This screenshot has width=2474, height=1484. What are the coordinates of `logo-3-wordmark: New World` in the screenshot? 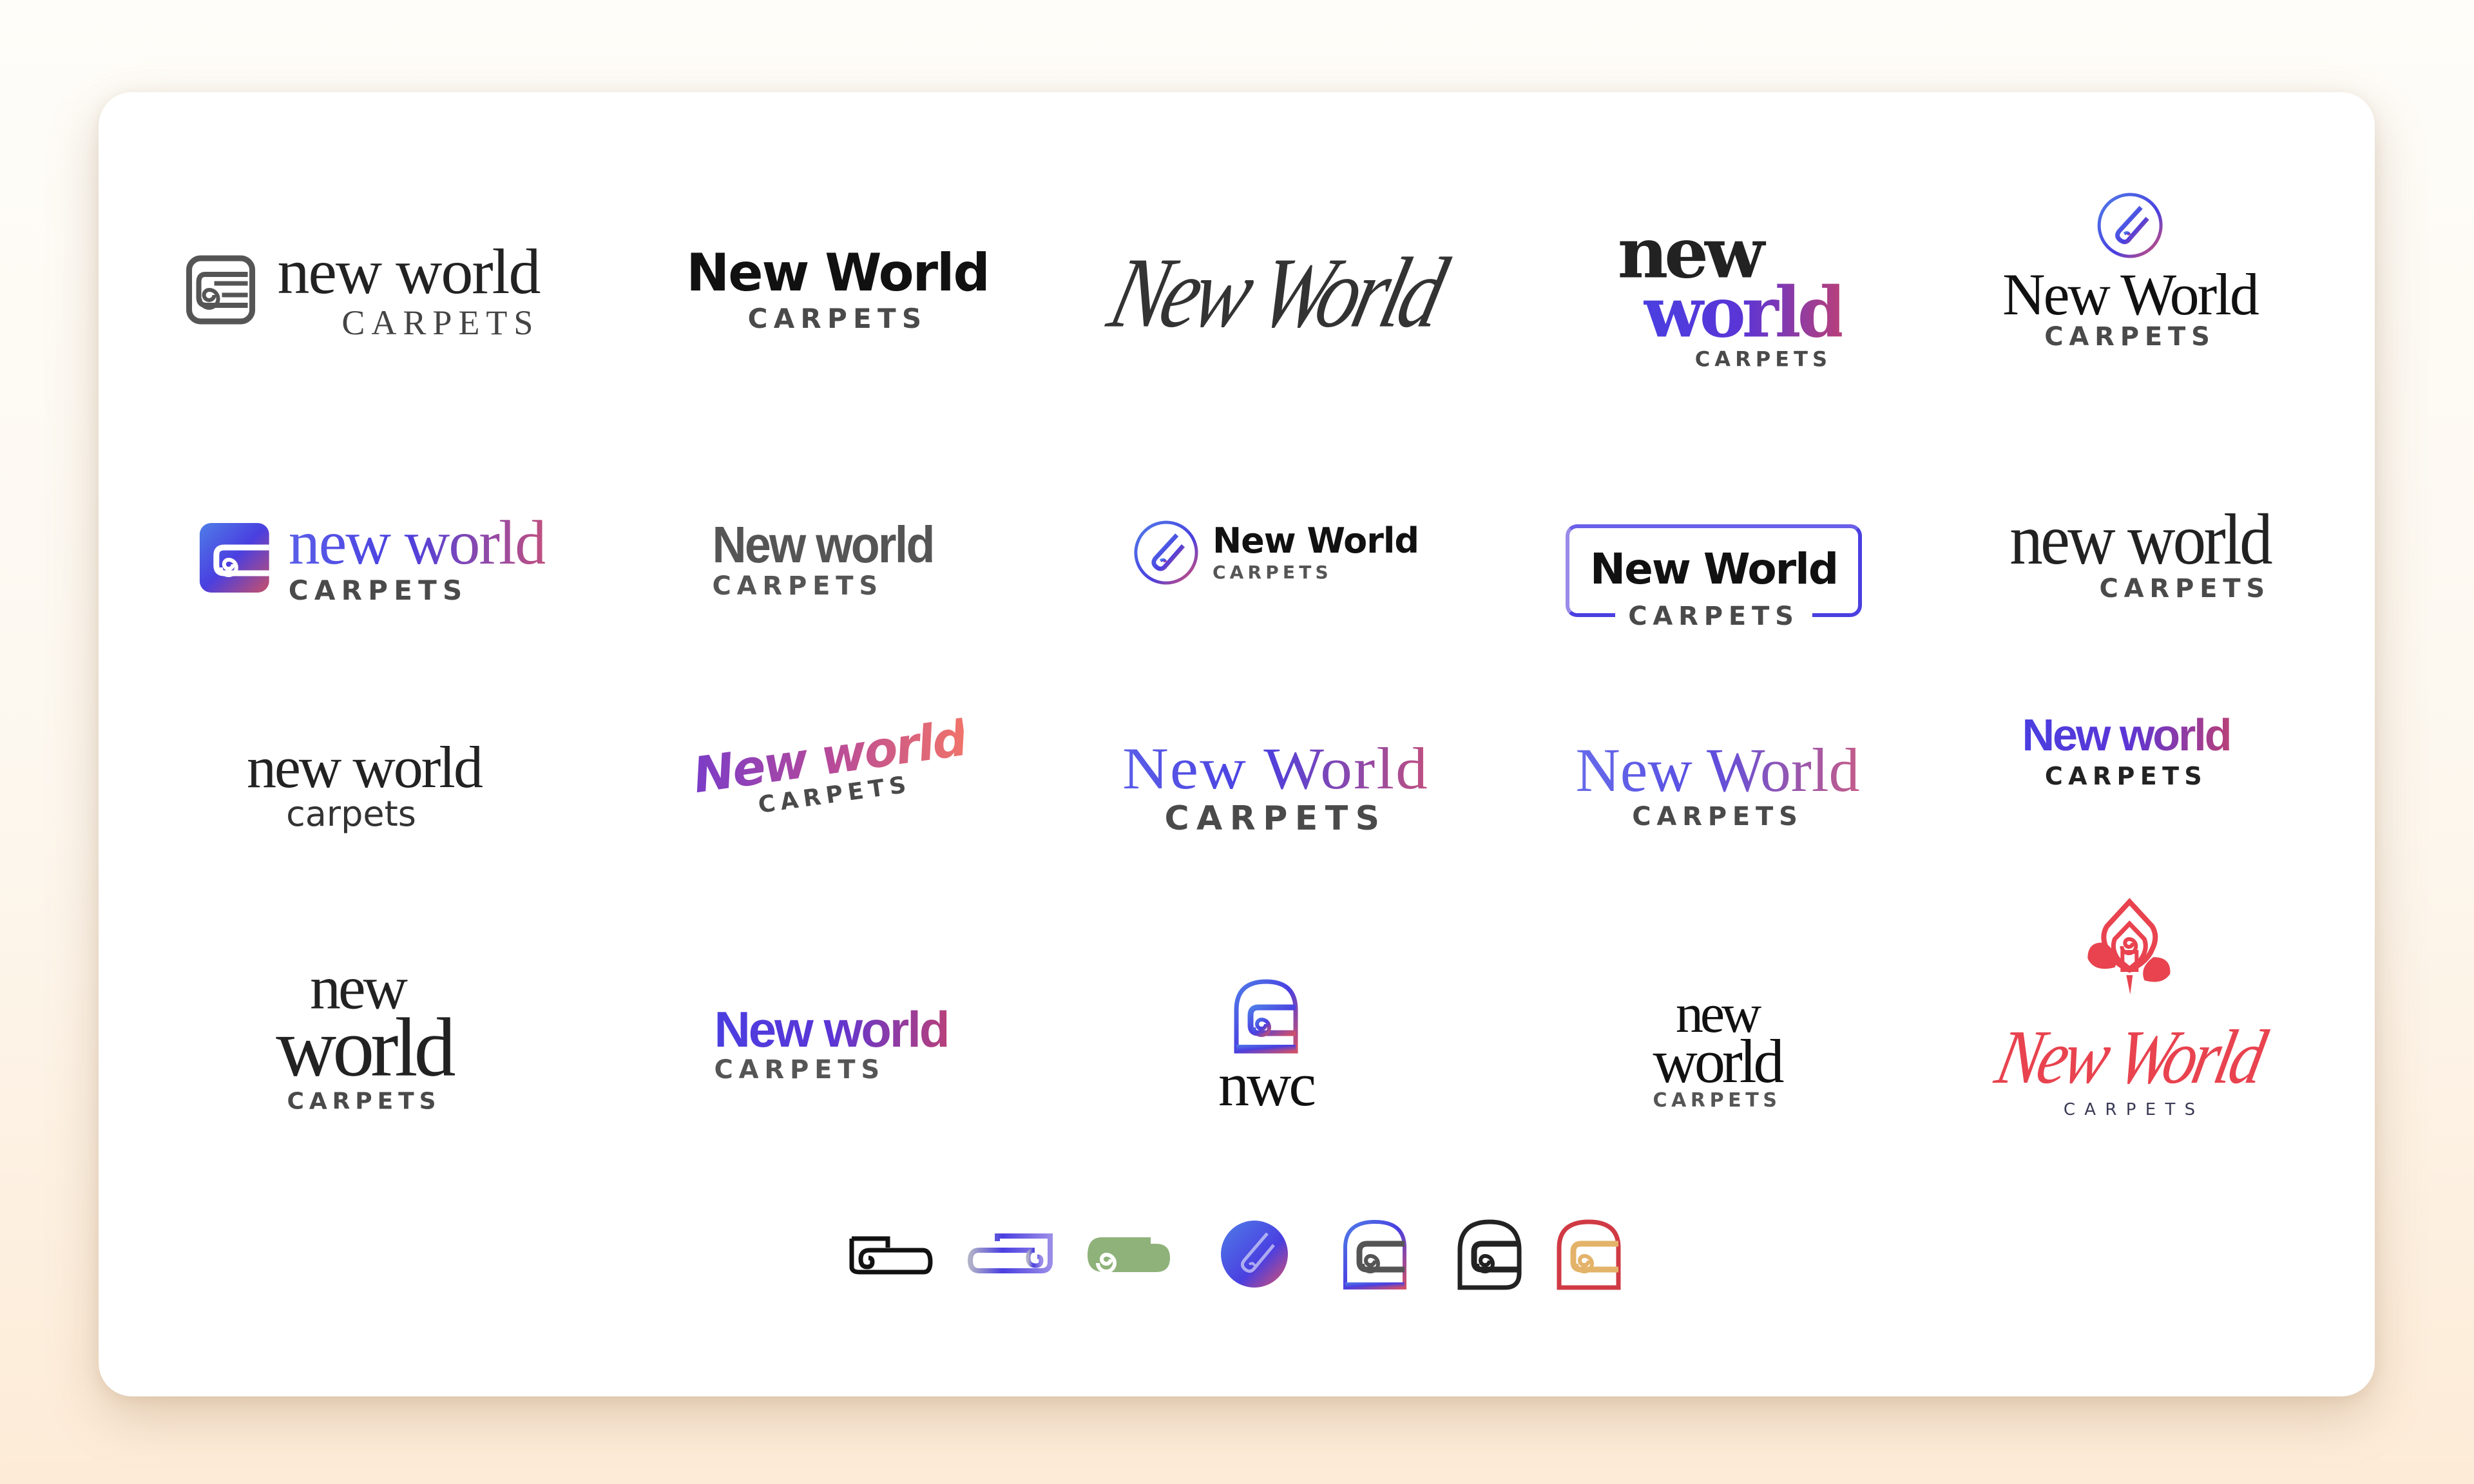 It's located at (1275, 293).